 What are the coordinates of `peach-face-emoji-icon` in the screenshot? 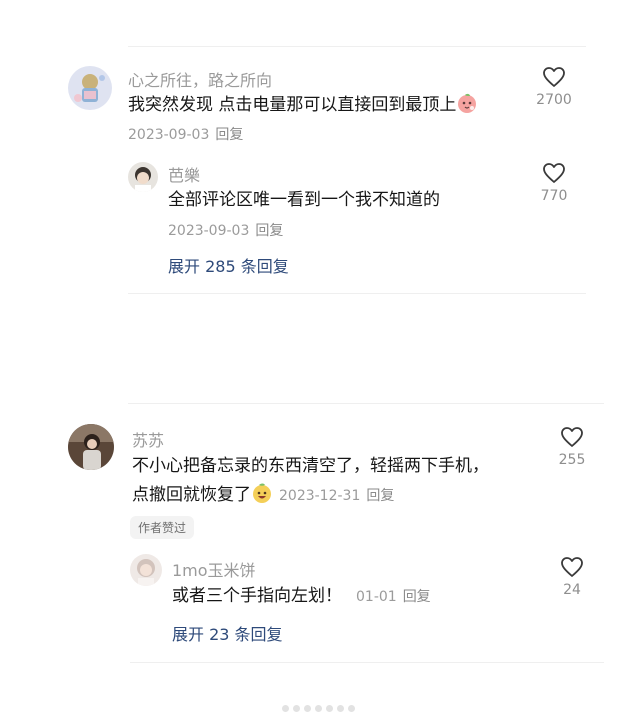 It's located at (467, 106).